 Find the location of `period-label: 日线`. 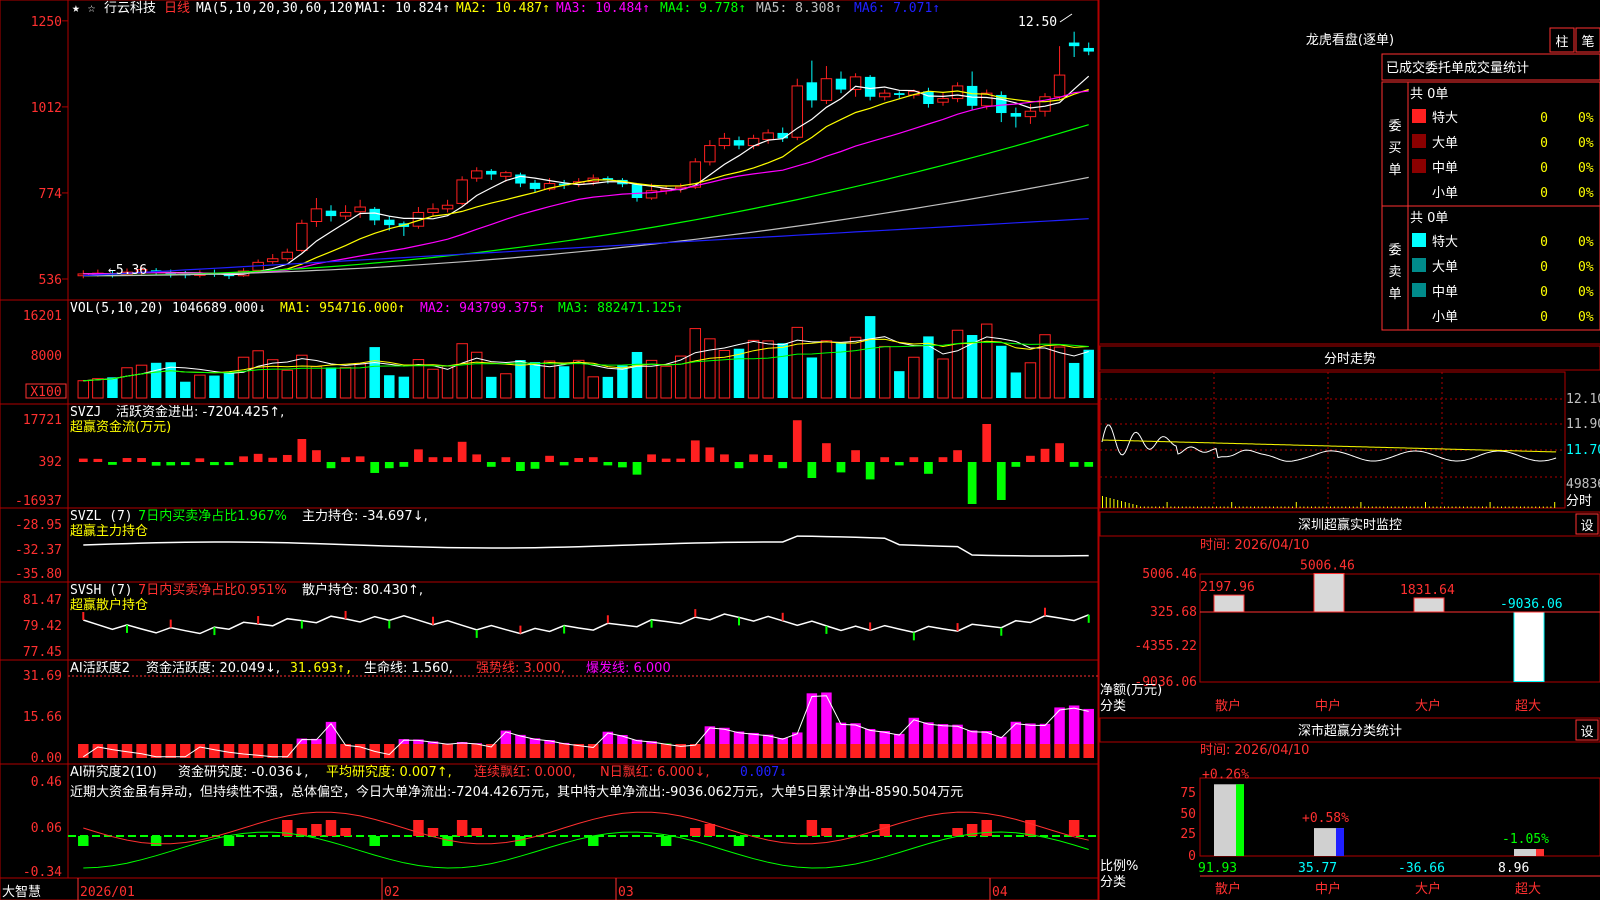

period-label: 日线 is located at coordinates (177, 8).